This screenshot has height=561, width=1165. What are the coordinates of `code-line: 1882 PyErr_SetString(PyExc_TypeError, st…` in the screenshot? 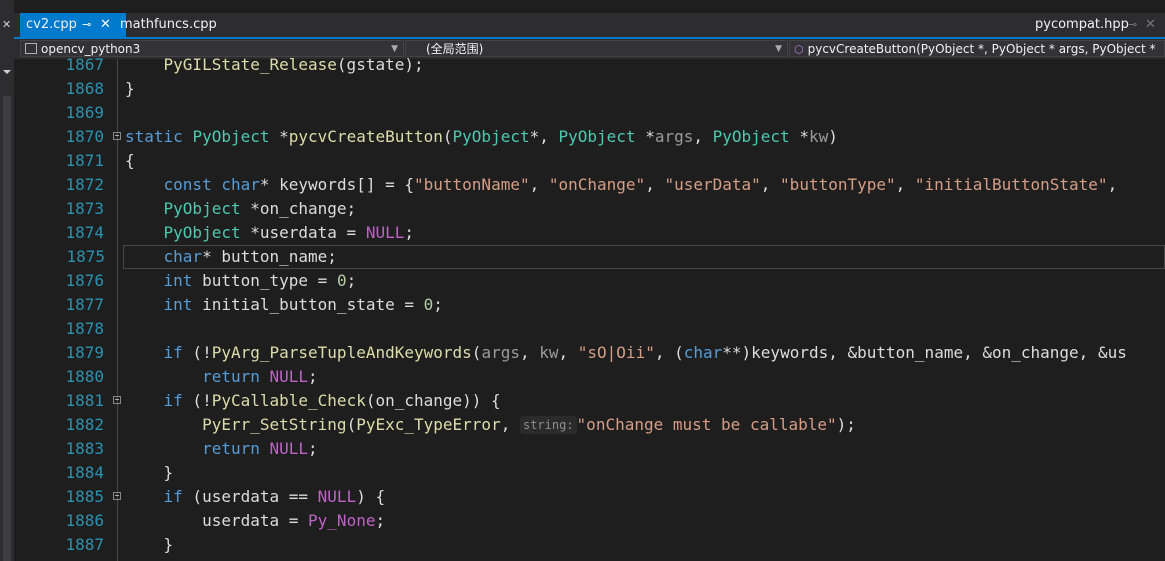 It's located at (589, 425).